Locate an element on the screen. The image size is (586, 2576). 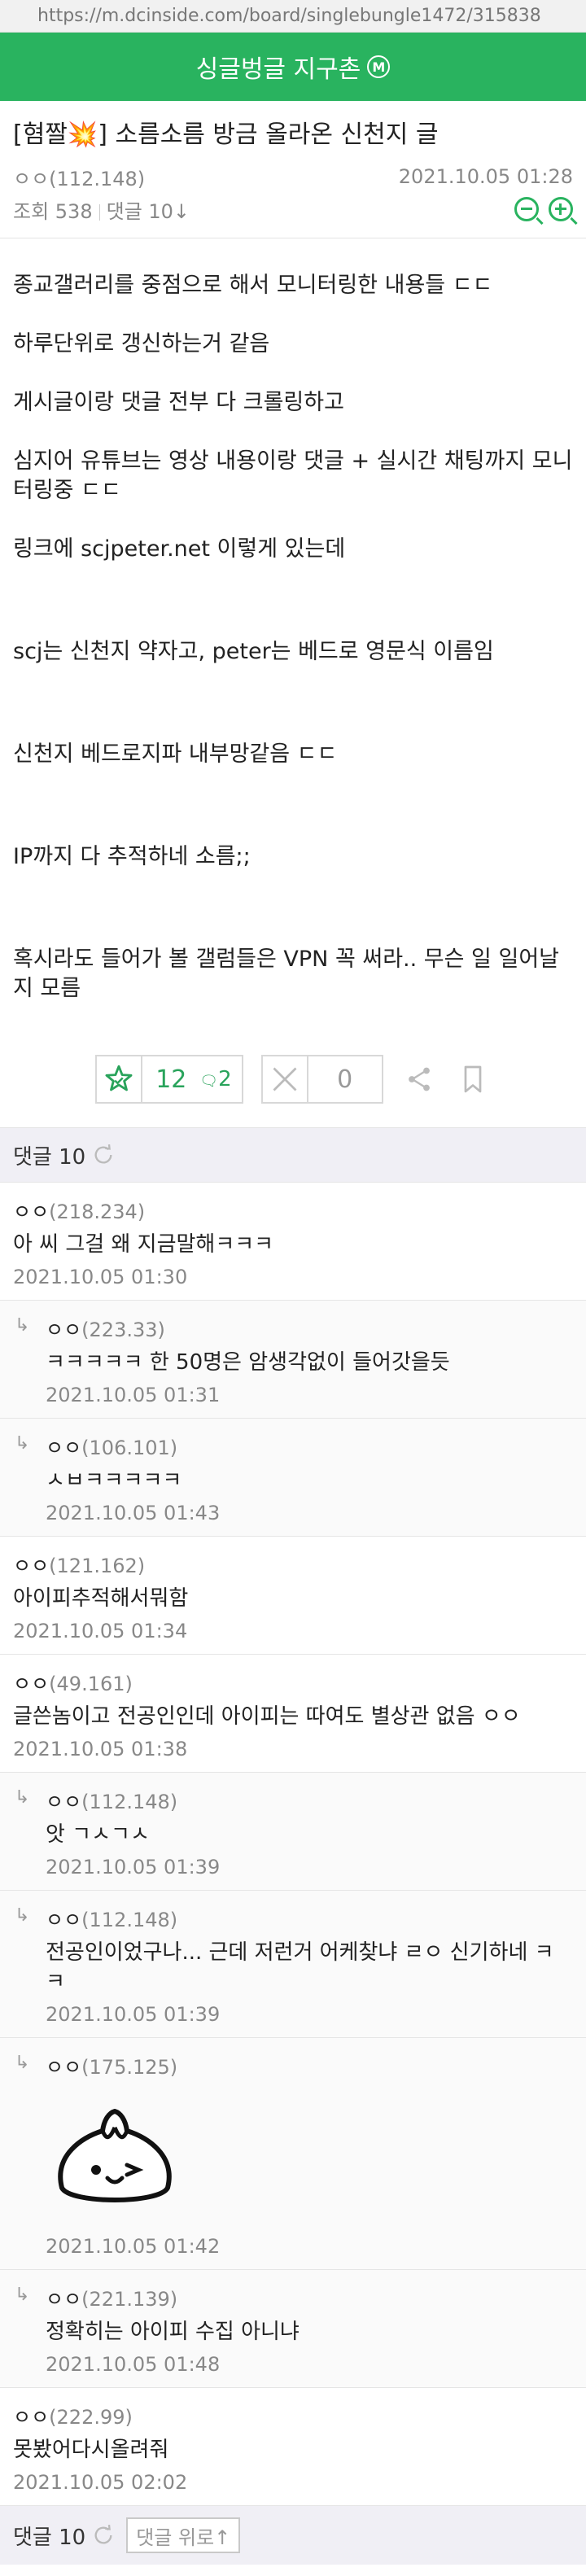
comments-header: 댓글 10 is located at coordinates (293, 1155).